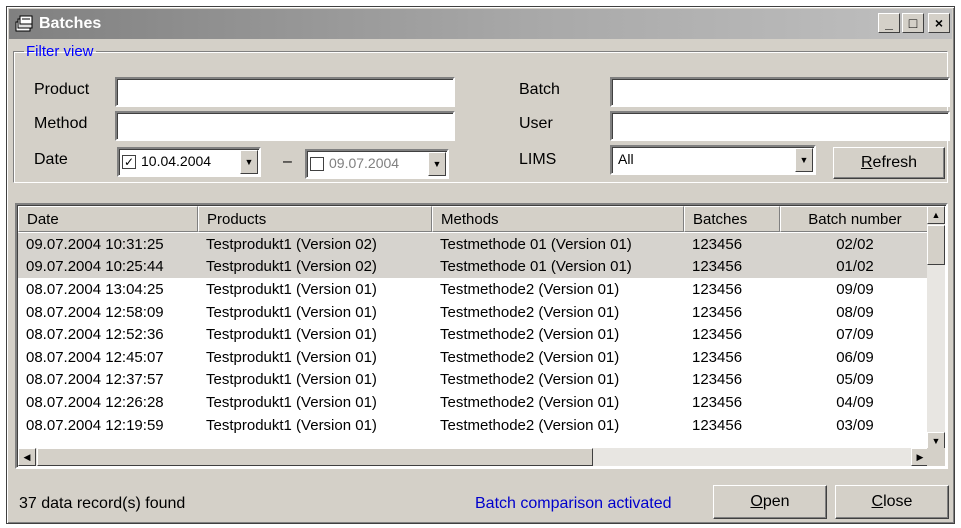 The height and width of the screenshot is (528, 961). I want to click on column-header-date: Date, so click(108, 219).